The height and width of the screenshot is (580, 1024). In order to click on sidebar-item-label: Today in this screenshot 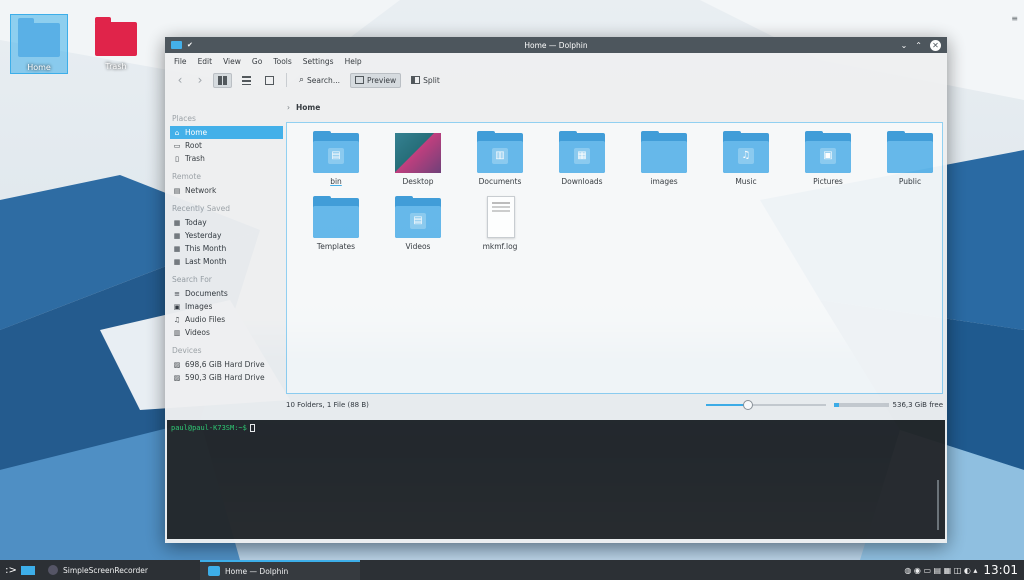, I will do `click(196, 222)`.